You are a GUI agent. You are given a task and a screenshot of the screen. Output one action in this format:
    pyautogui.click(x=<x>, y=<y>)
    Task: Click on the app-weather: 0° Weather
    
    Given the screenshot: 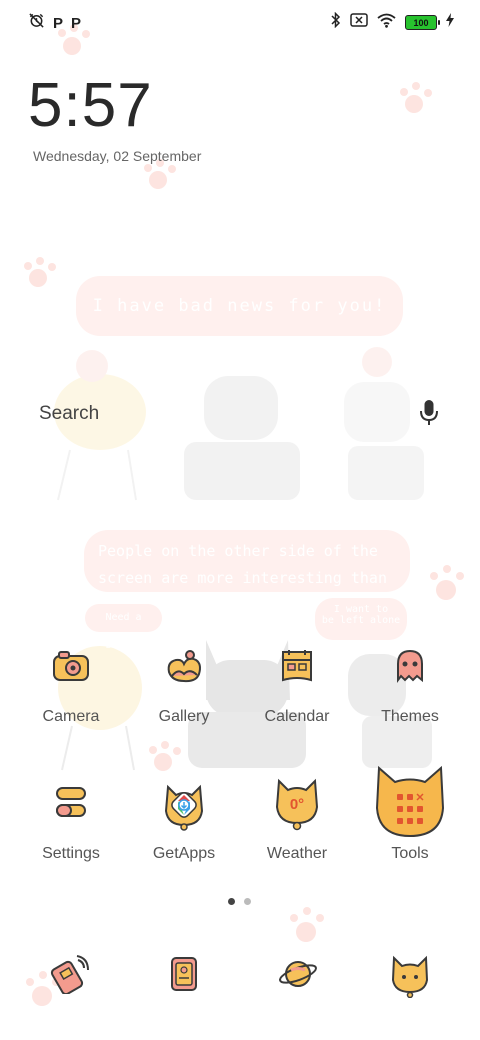 What is the action you would take?
    pyautogui.click(x=297, y=821)
    